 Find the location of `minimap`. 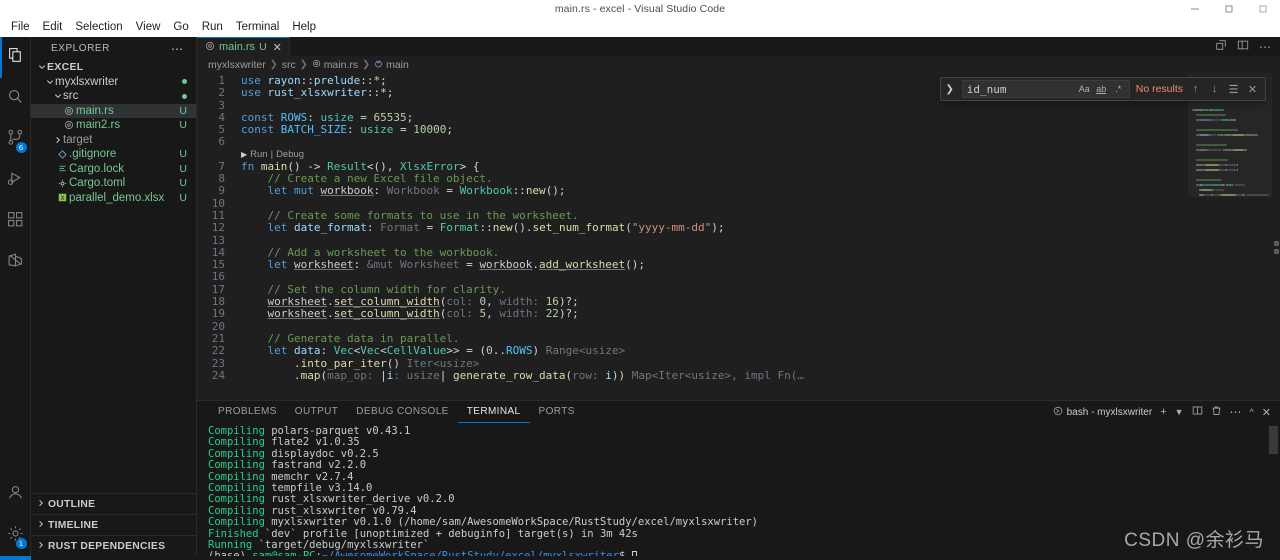

minimap is located at coordinates (1234, 236).